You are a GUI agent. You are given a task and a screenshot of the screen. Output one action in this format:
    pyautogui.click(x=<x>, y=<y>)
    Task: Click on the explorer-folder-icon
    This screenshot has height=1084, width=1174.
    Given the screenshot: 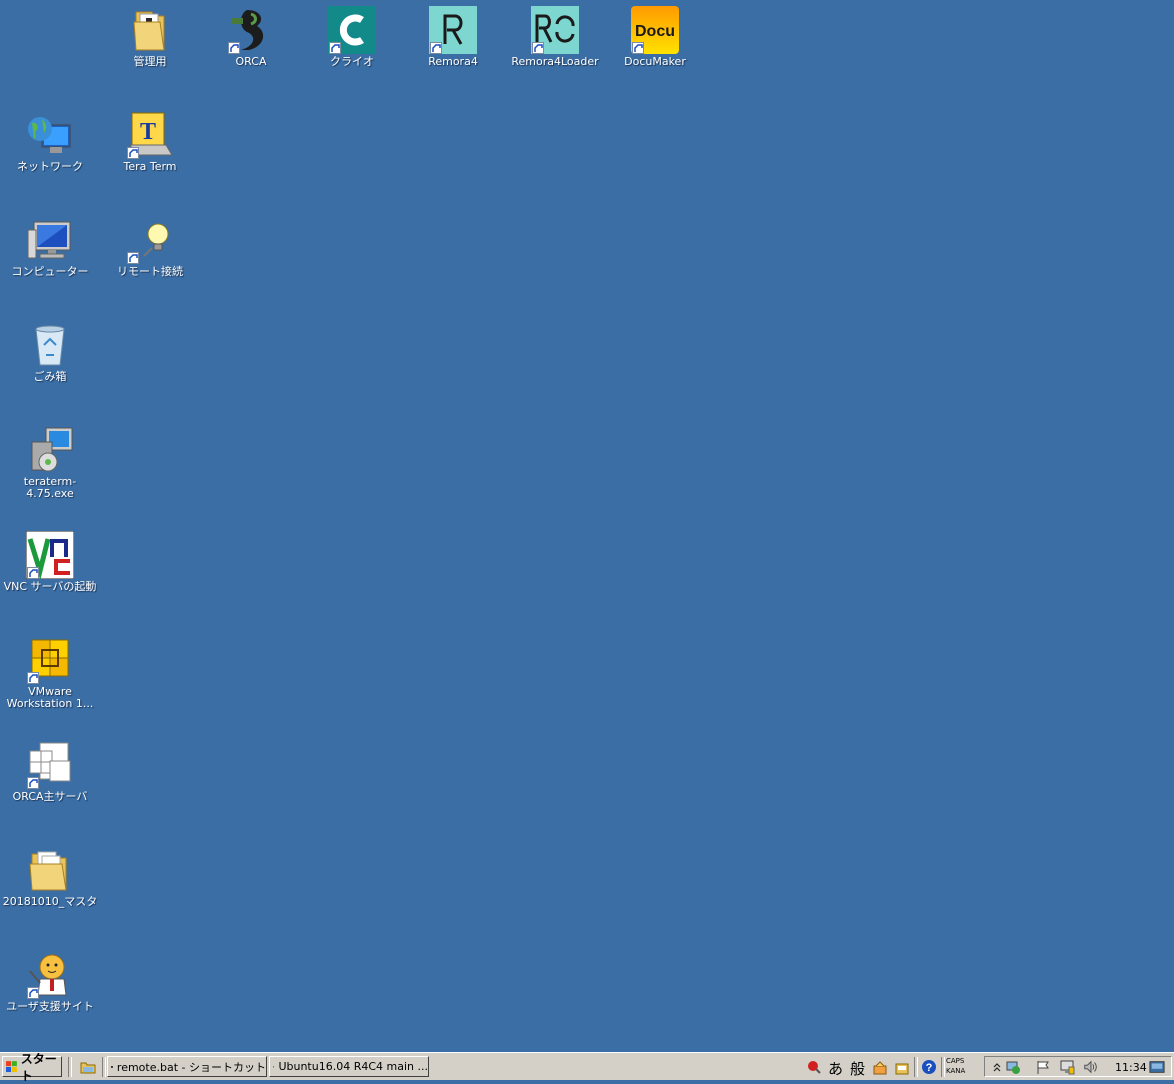 What is the action you would take?
    pyautogui.click(x=88, y=1068)
    